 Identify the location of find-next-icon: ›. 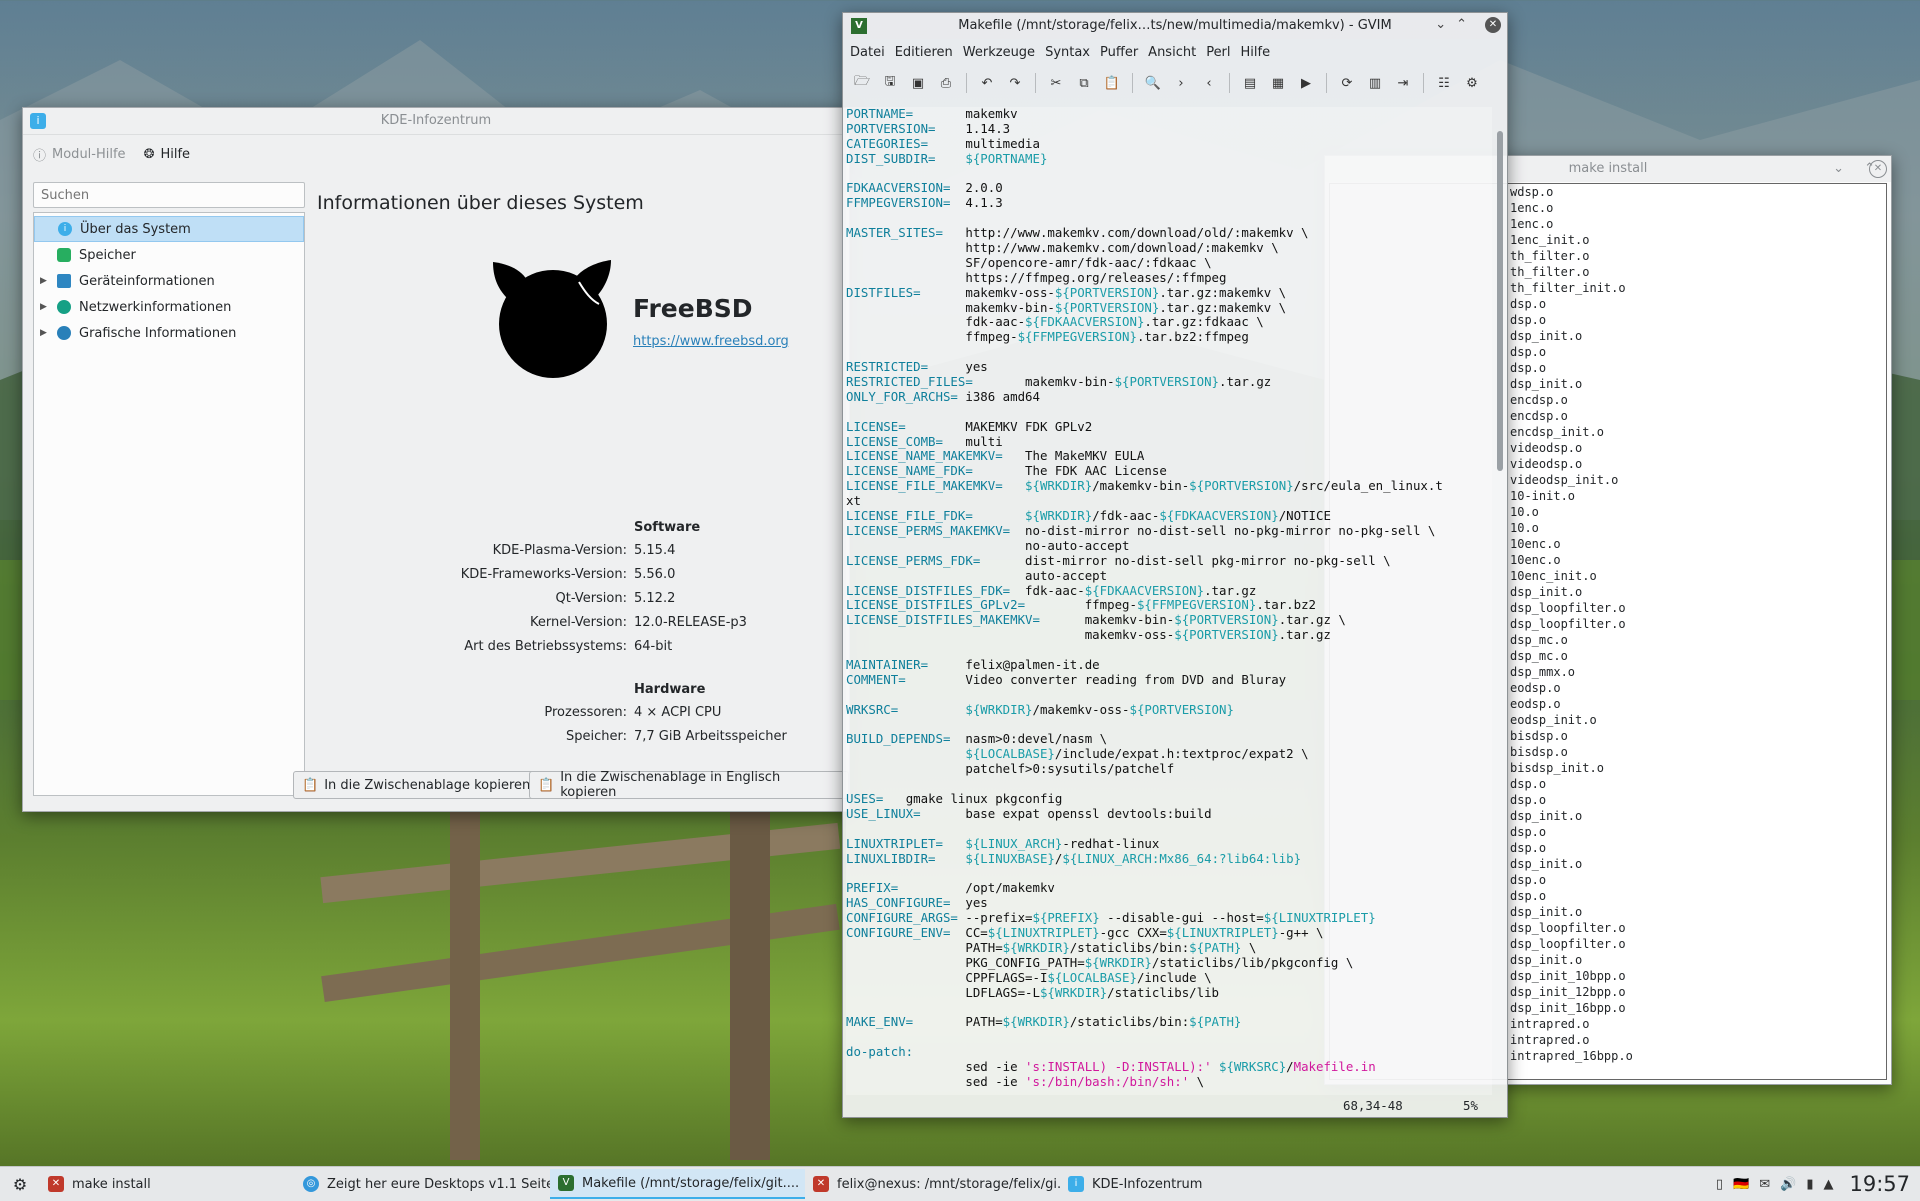
(1181, 83).